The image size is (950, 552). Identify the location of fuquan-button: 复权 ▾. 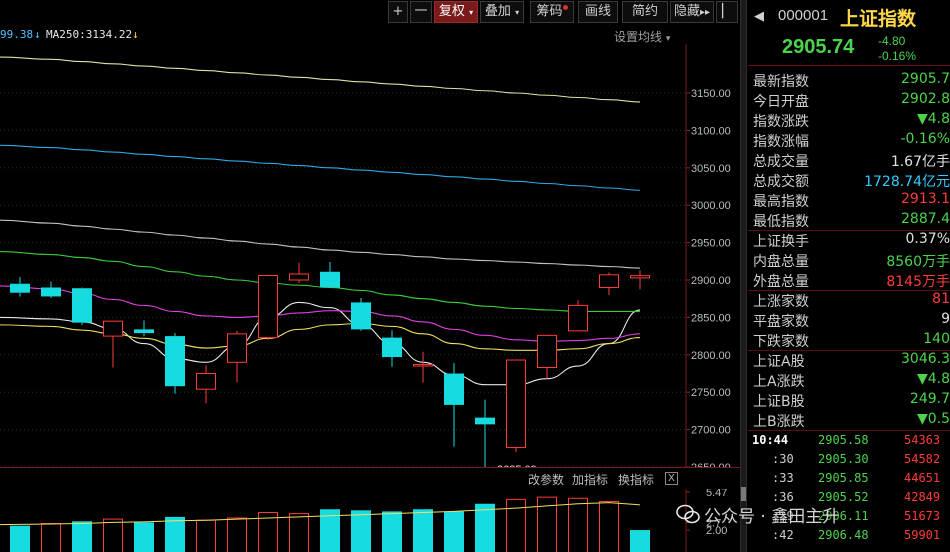
(456, 12).